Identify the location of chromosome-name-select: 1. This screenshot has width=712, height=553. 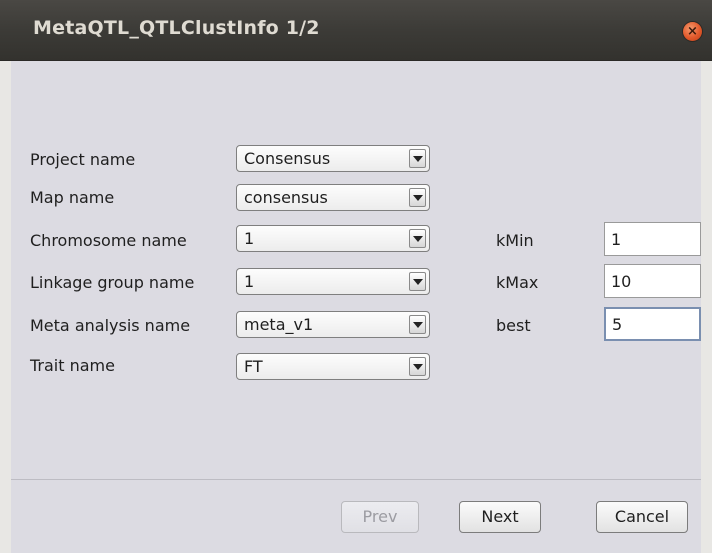
(333, 238).